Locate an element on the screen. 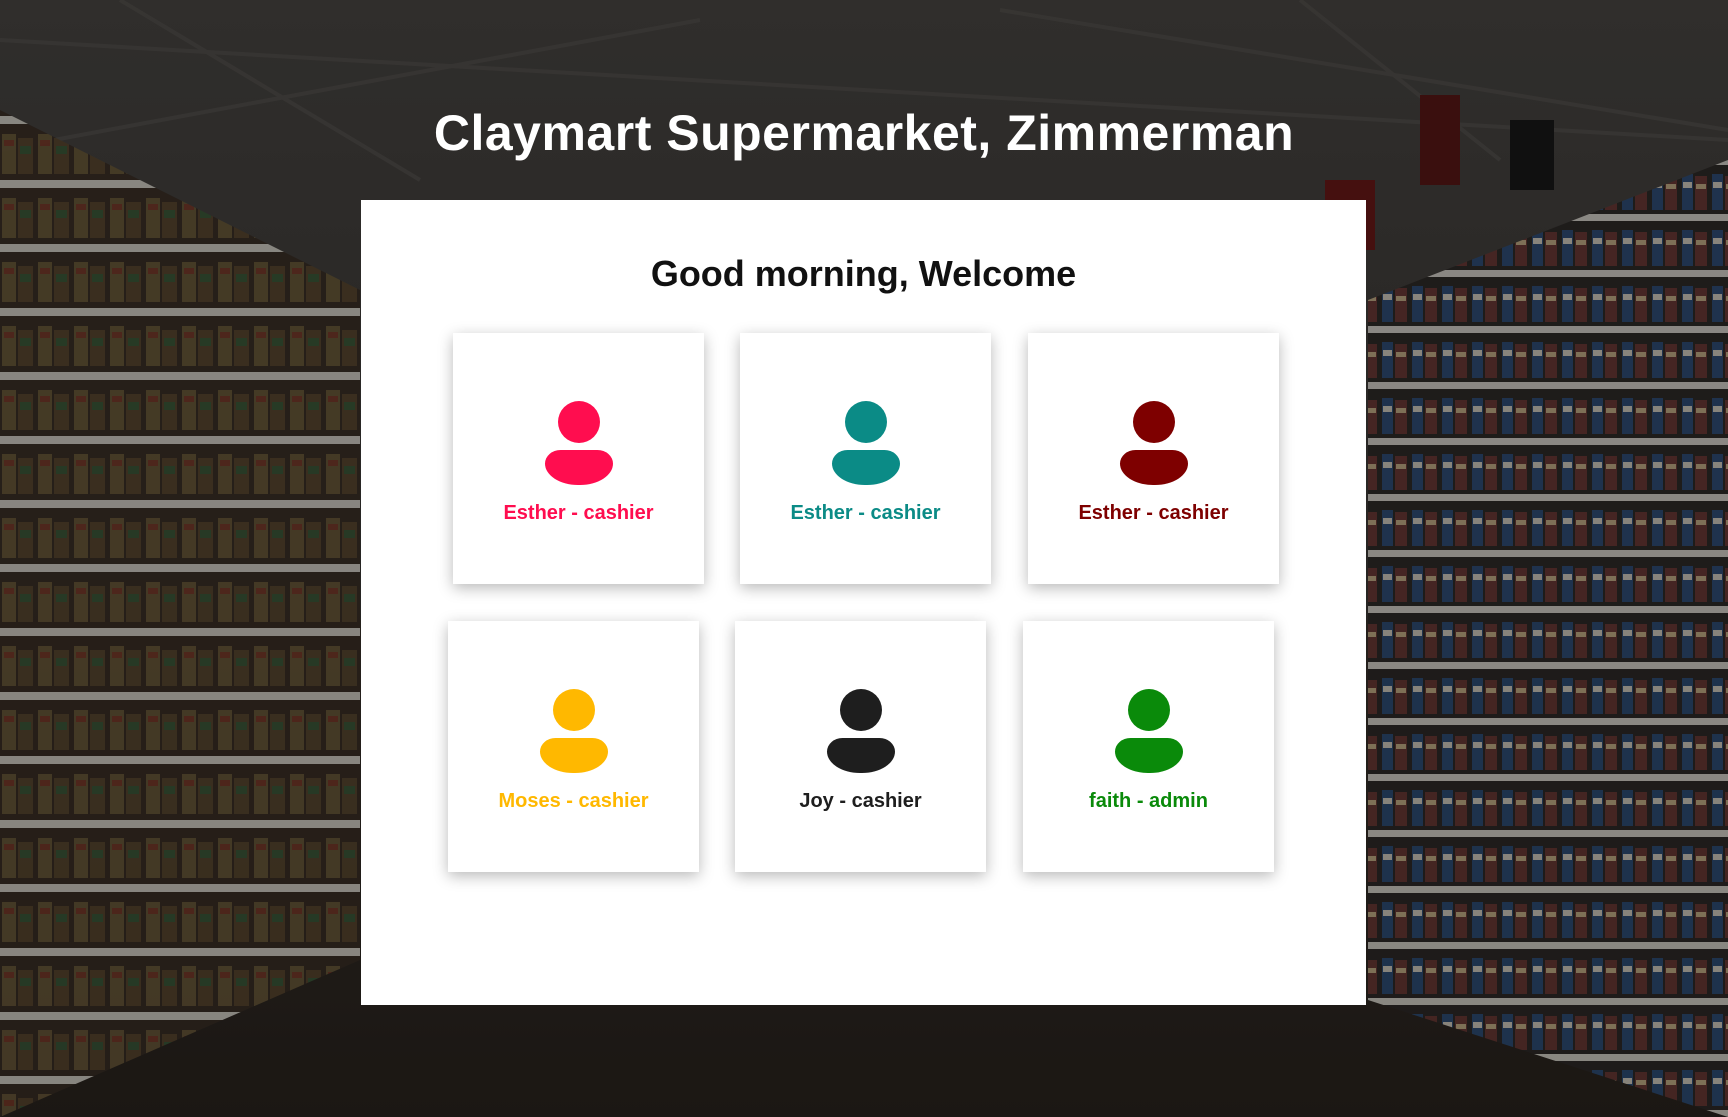 Image resolution: width=1728 pixels, height=1117 pixels. greeting-heading: Good morning, Welcome is located at coordinates (863, 273).